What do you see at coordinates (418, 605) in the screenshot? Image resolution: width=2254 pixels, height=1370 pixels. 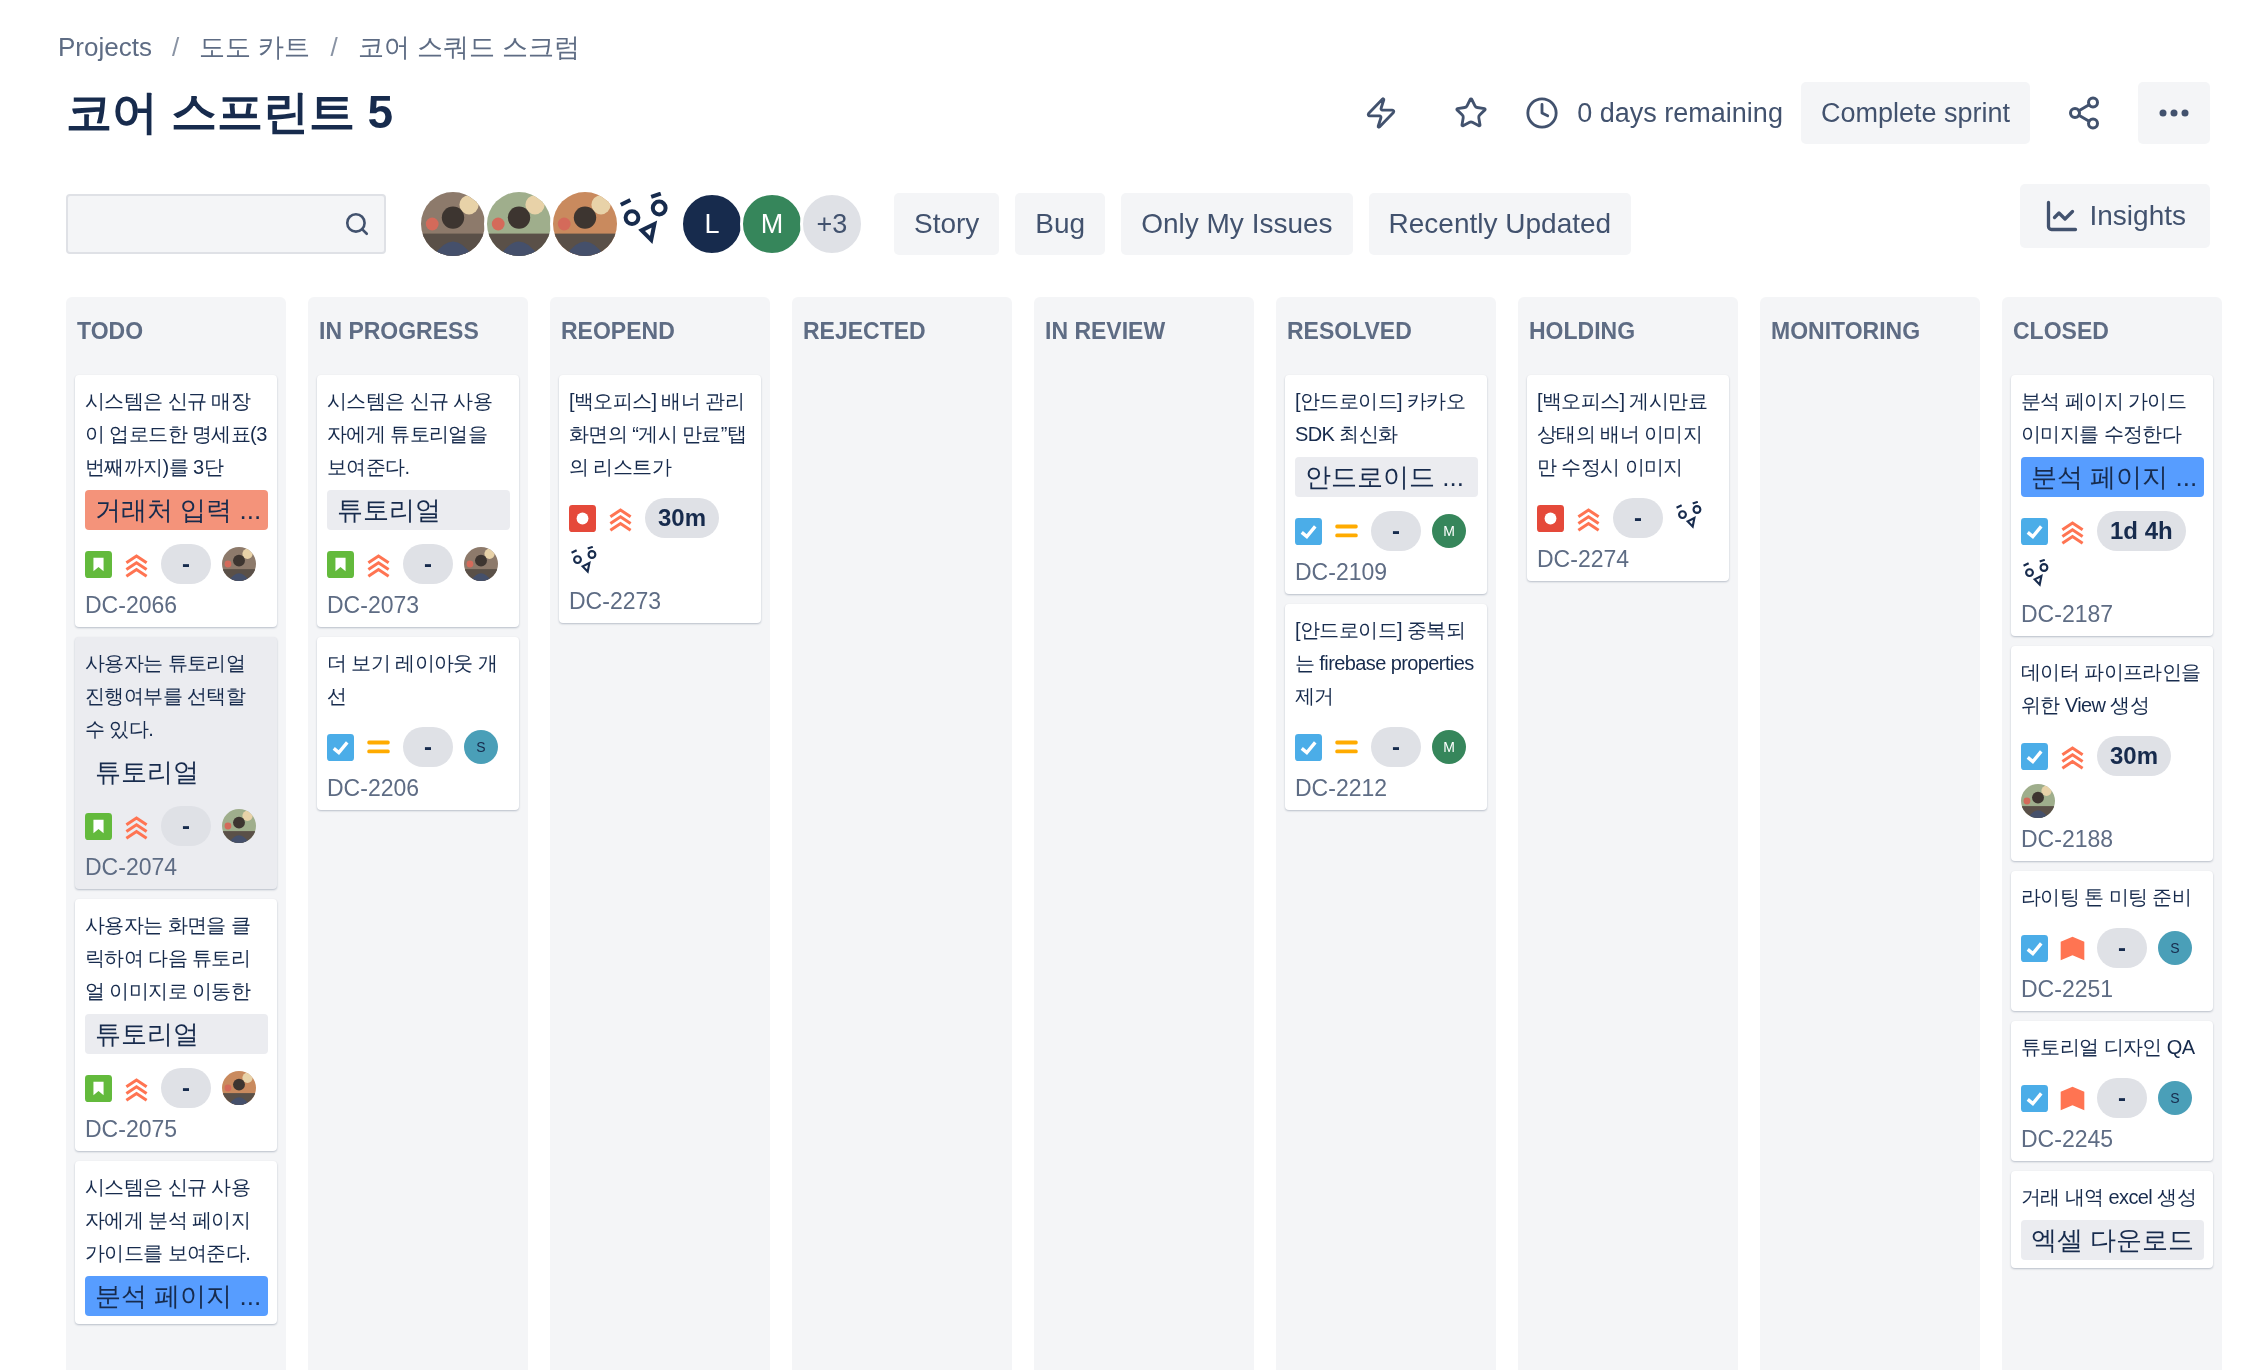 I see `issue-key: DC-2073` at bounding box center [418, 605].